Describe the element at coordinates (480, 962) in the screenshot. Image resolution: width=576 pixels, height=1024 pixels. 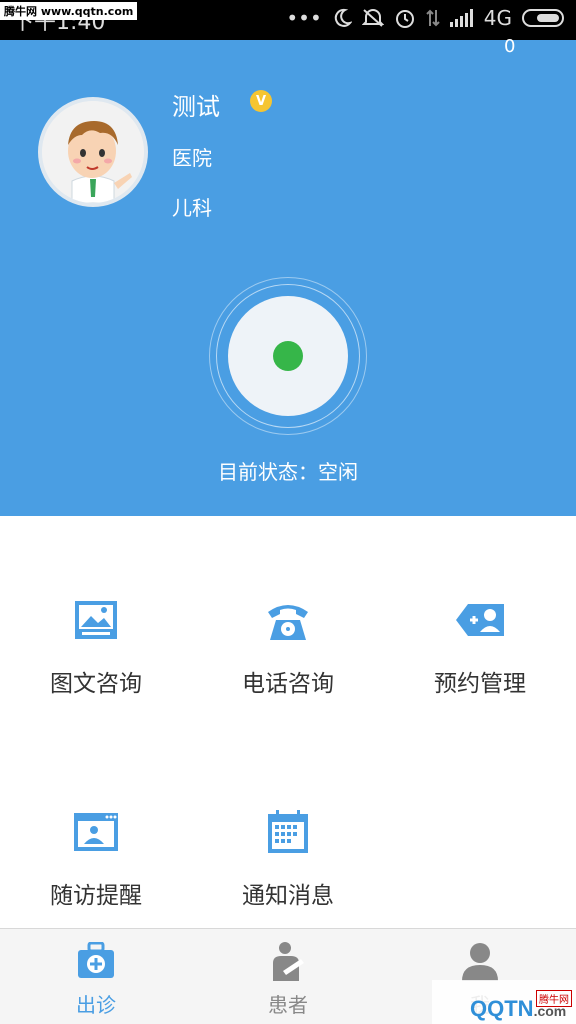
I see `user-icon` at that location.